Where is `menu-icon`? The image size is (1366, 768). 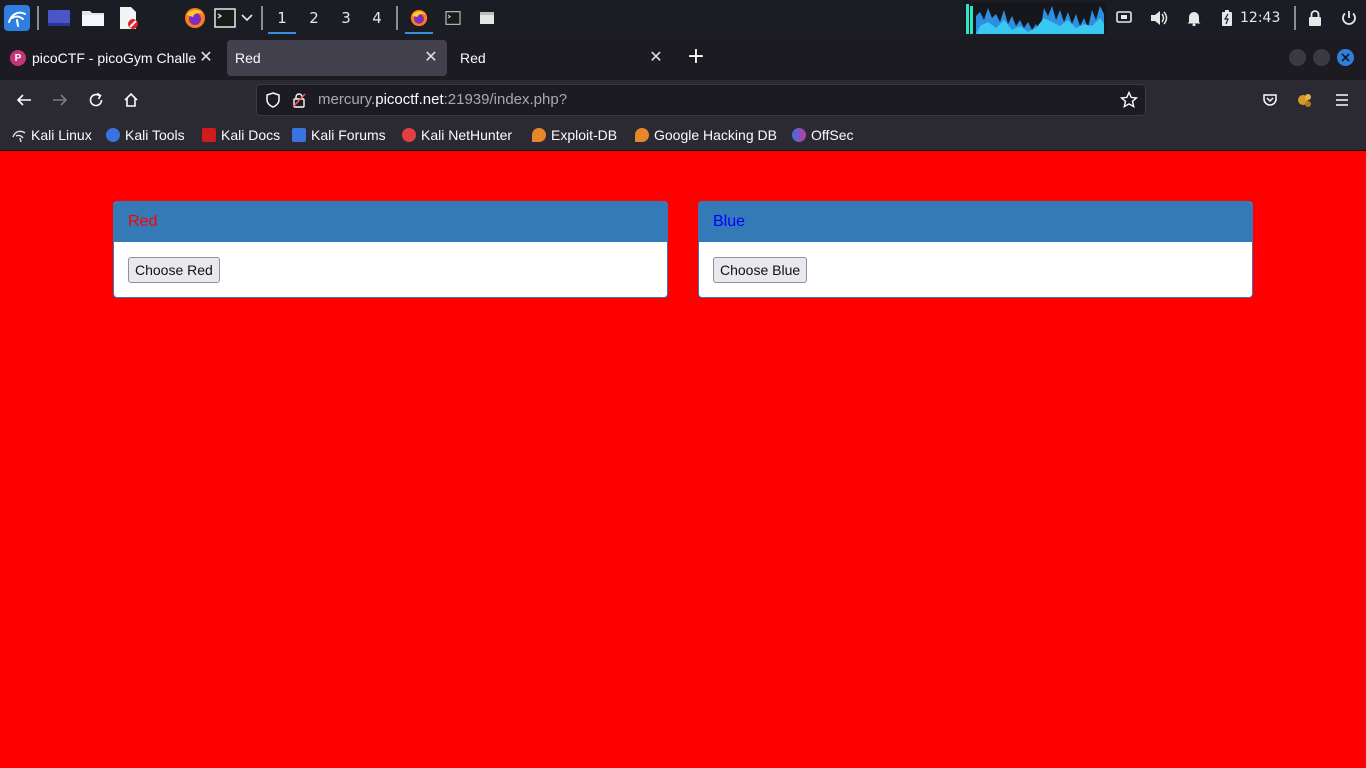
menu-icon is located at coordinates (1342, 100).